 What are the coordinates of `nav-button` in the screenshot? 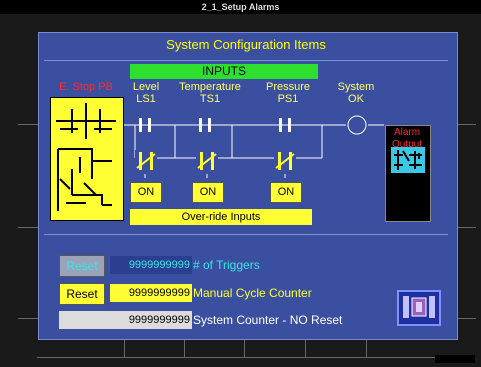 It's located at (419, 308).